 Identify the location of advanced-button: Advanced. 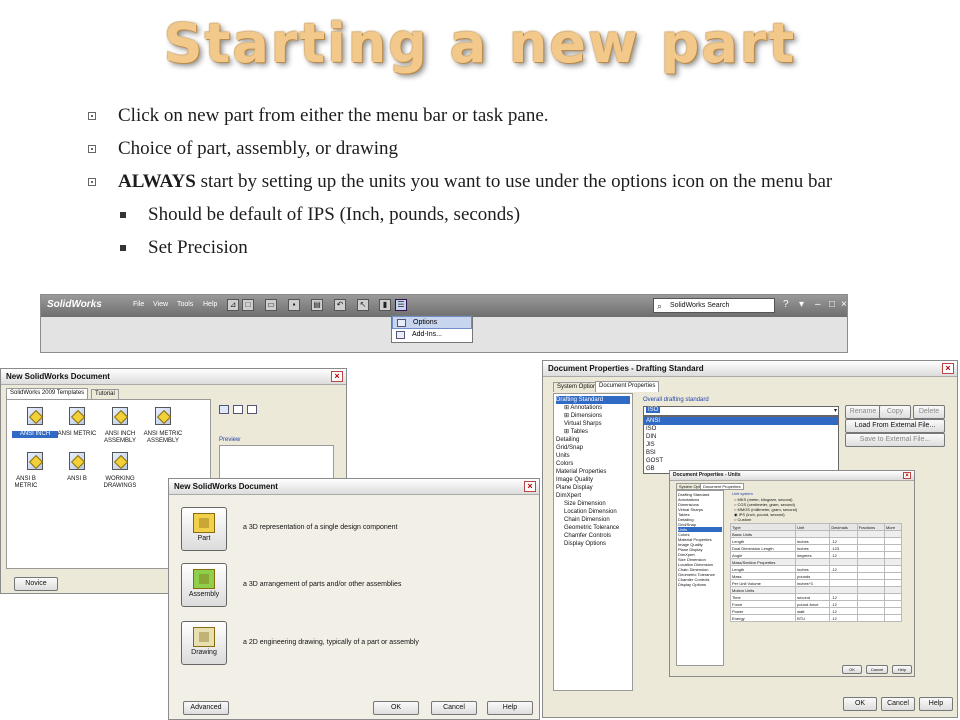
(206, 708).